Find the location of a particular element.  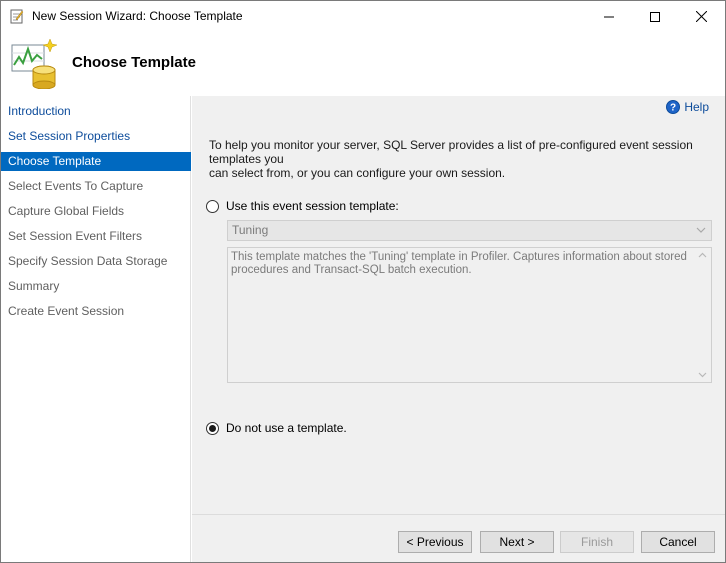

window-title: New Session Wizard: Choose Template is located at coordinates (137, 16).